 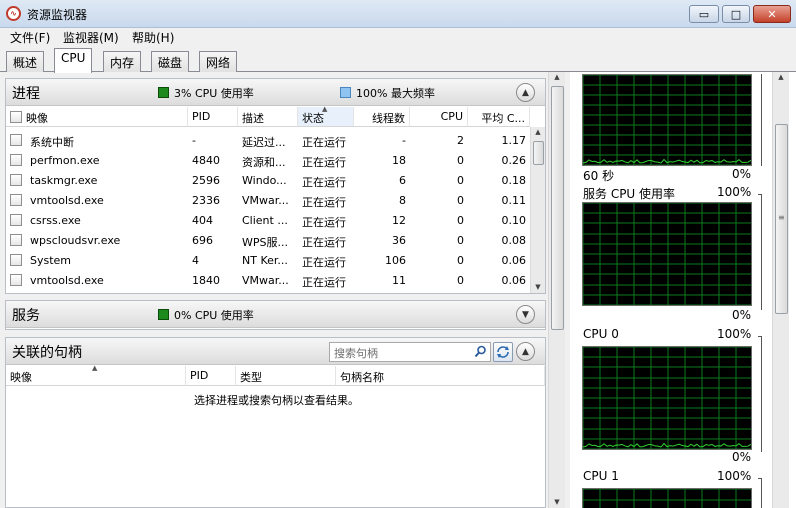 What do you see at coordinates (30, 37) in the screenshot?
I see `menu-file: 文件(F)` at bounding box center [30, 37].